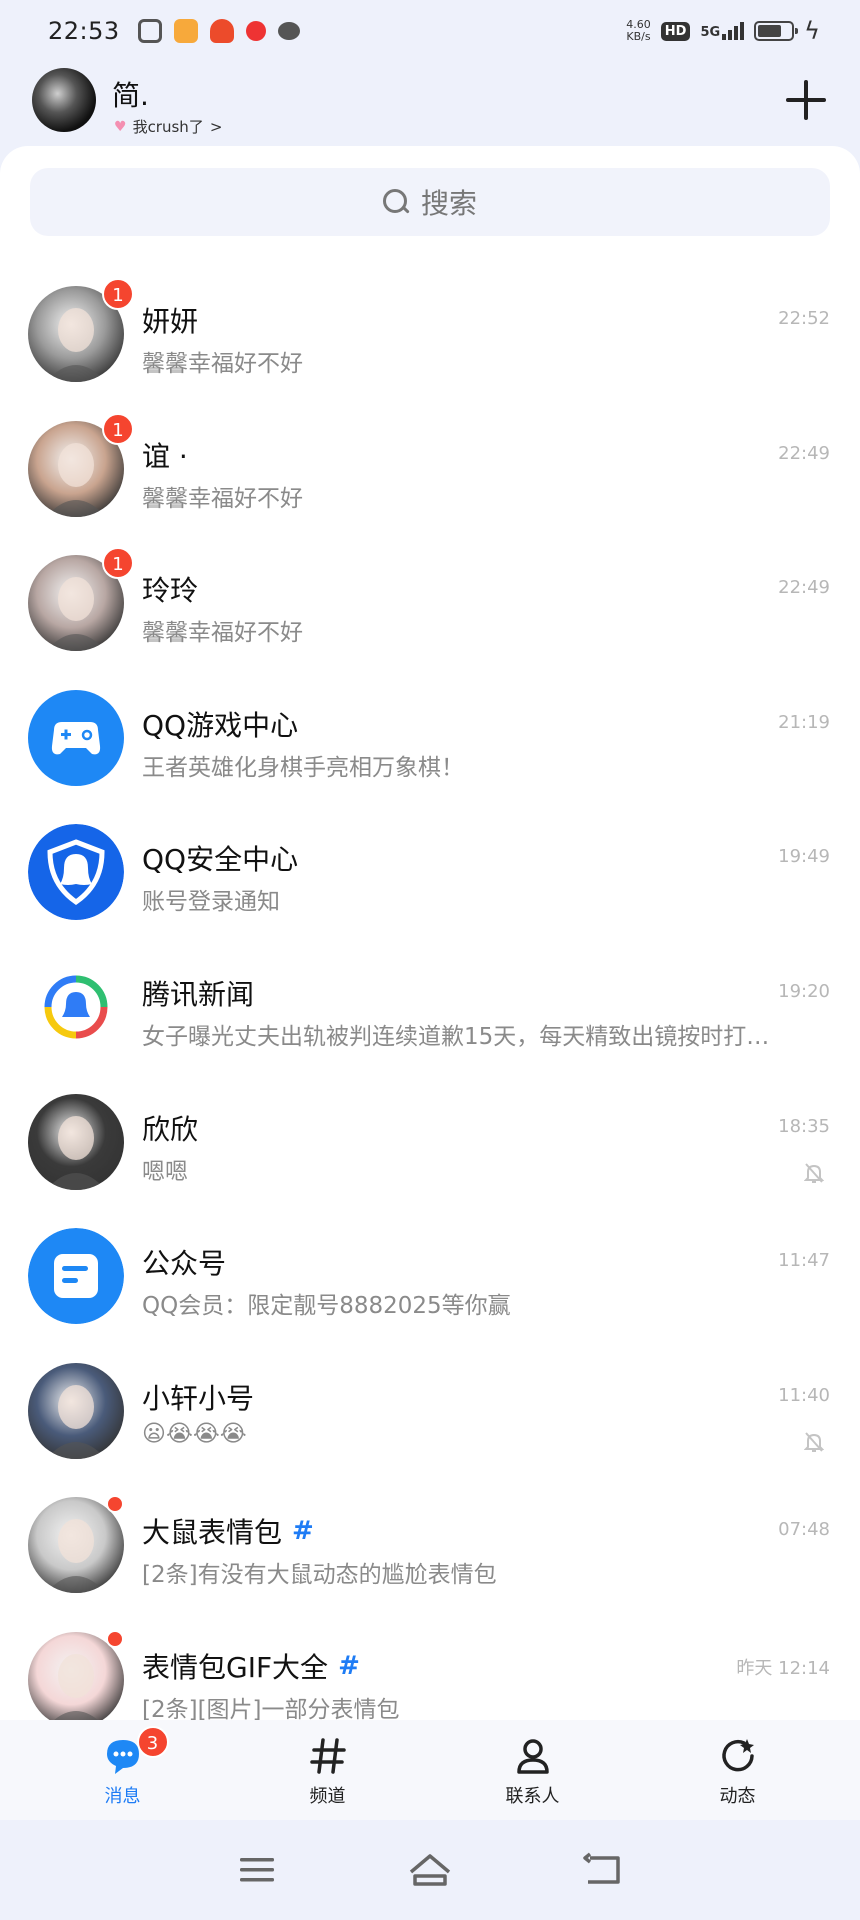 Image resolution: width=860 pixels, height=1920 pixels. I want to click on chat-list-item: 大鼠表情包 # [2条]有没有大鼠动态的尴尬表情包 07:48, so click(430, 1544).